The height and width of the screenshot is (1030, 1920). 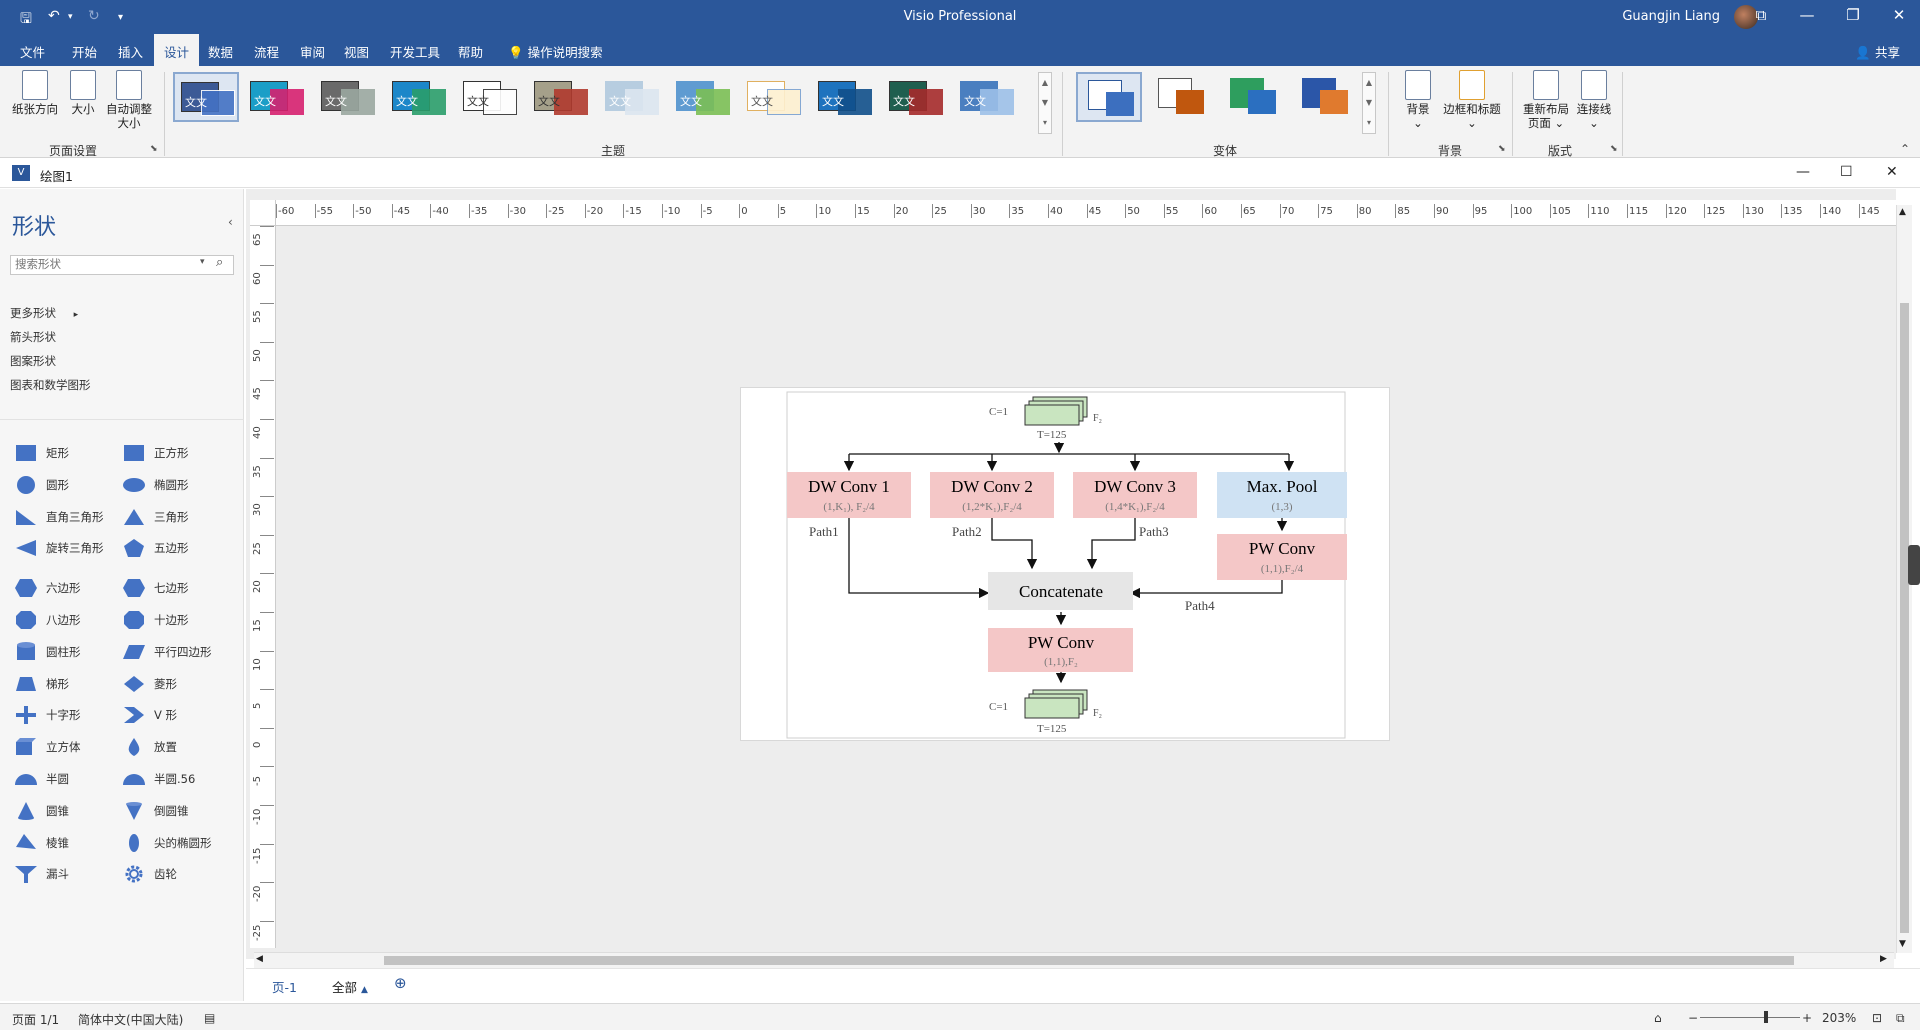 What do you see at coordinates (1900, 1018) in the screenshot?
I see `switch-windows-icon: ⧉` at bounding box center [1900, 1018].